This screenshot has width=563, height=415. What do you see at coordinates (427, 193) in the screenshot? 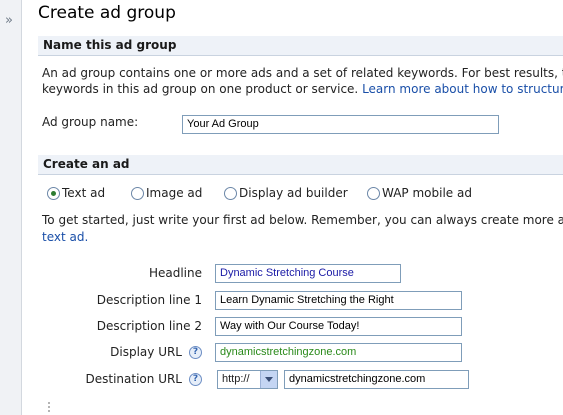
I see `radio-label: WAP mobile ad` at bounding box center [427, 193].